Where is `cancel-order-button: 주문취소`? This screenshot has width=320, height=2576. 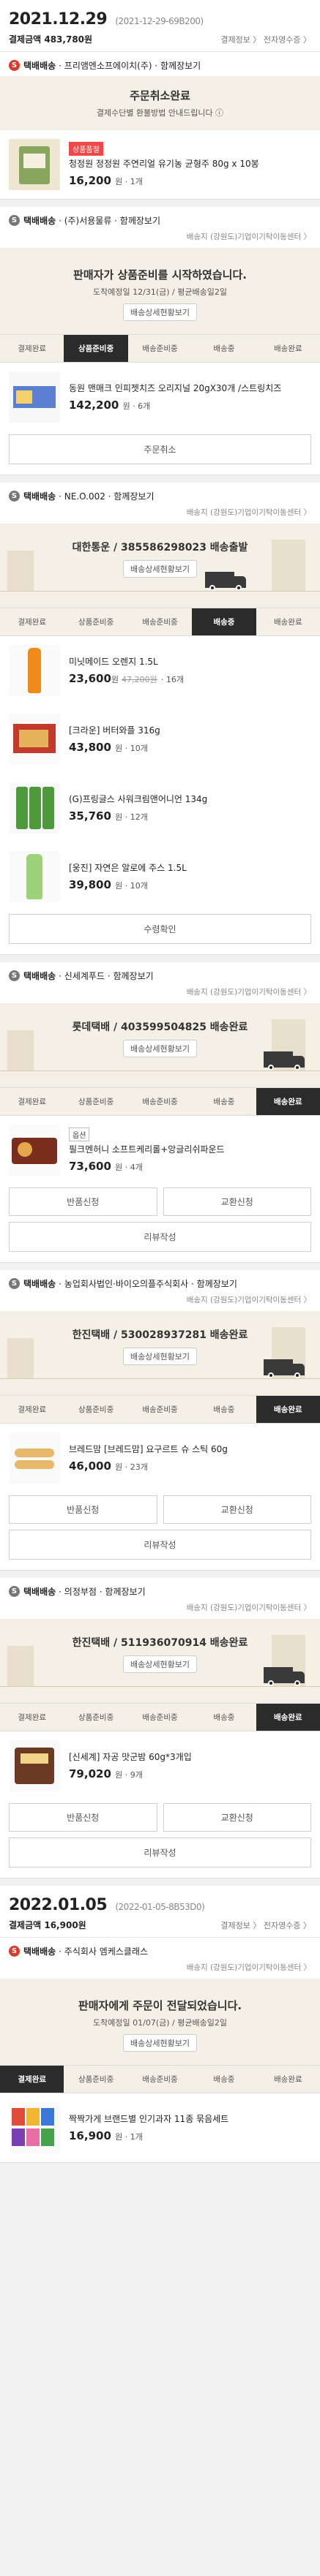 cancel-order-button: 주문취소 is located at coordinates (160, 449).